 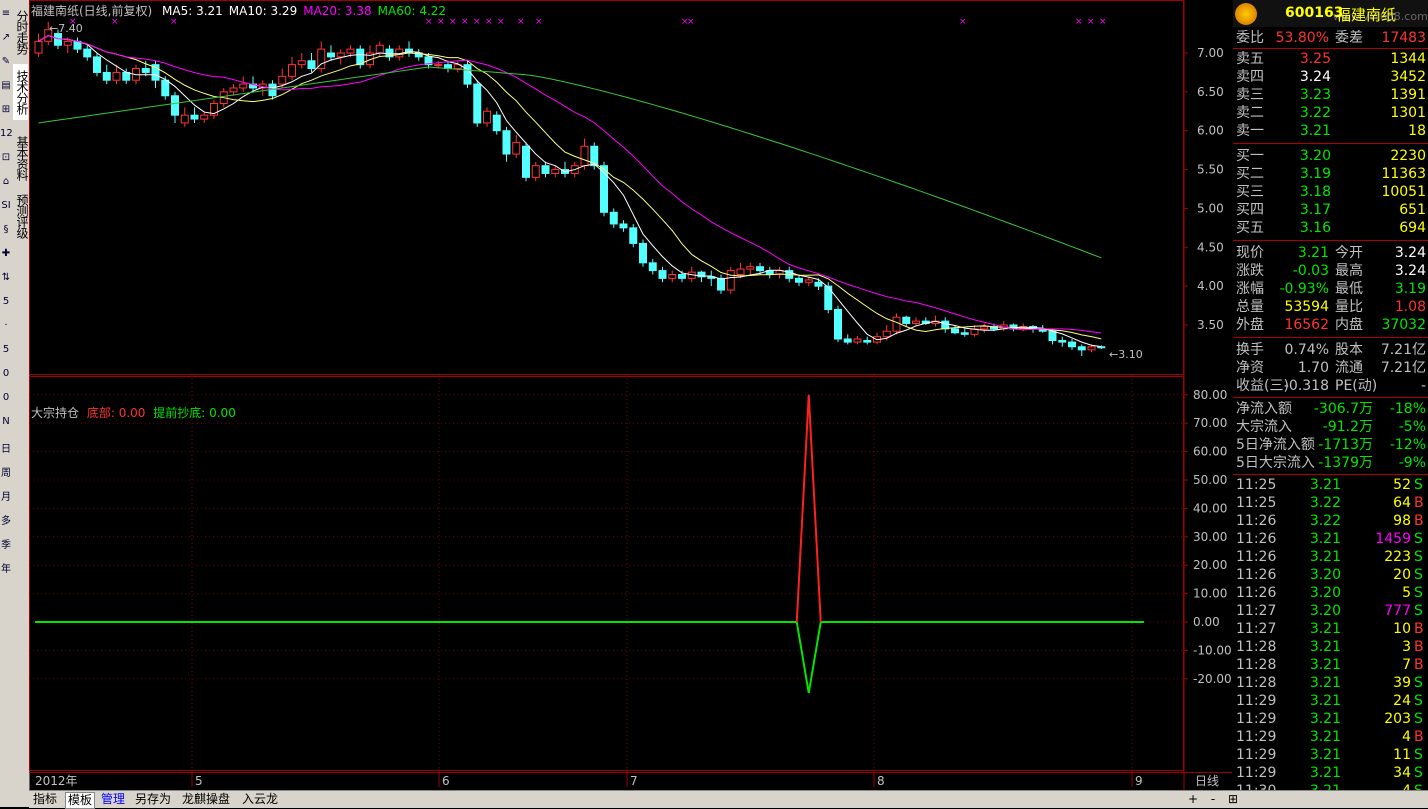 What do you see at coordinates (194, 413) in the screenshot?
I see `indicator-line2: 提前抄底: 0.00` at bounding box center [194, 413].